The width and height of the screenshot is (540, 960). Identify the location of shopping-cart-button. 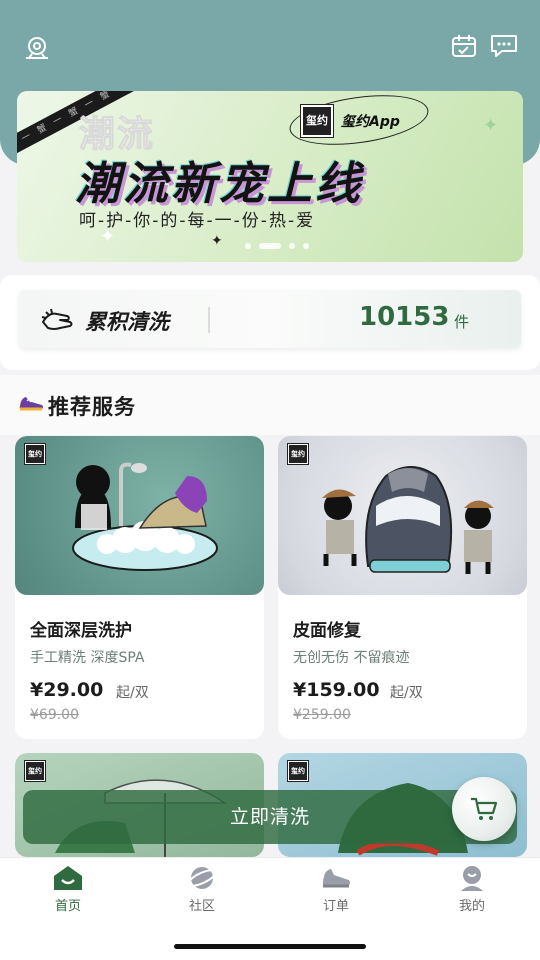
(484, 809).